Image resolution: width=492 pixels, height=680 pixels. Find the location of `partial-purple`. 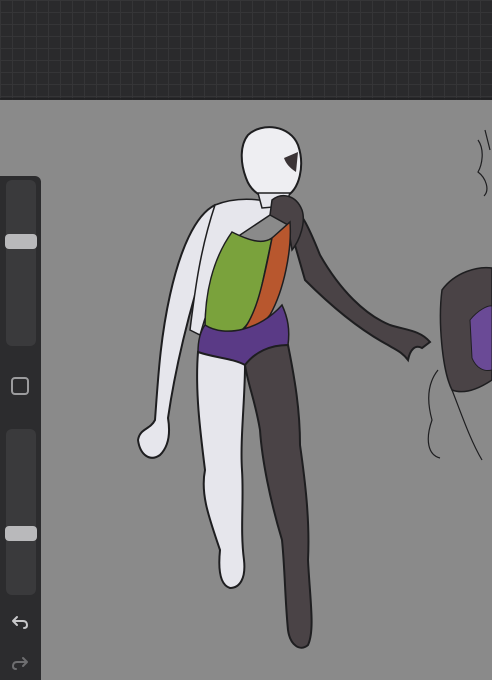

partial-purple is located at coordinates (480, 338).